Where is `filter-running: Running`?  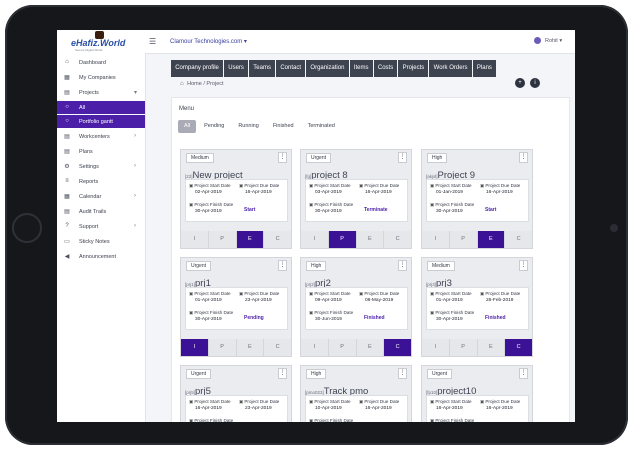 filter-running: Running is located at coordinates (248, 126).